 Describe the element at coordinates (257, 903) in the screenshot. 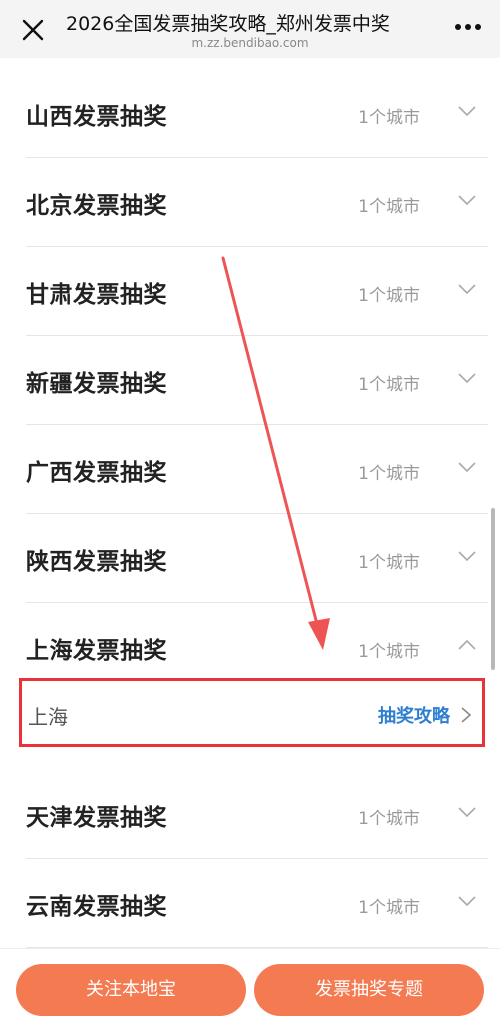

I see `list-item: 云南发票抽奖 1个城市` at that location.